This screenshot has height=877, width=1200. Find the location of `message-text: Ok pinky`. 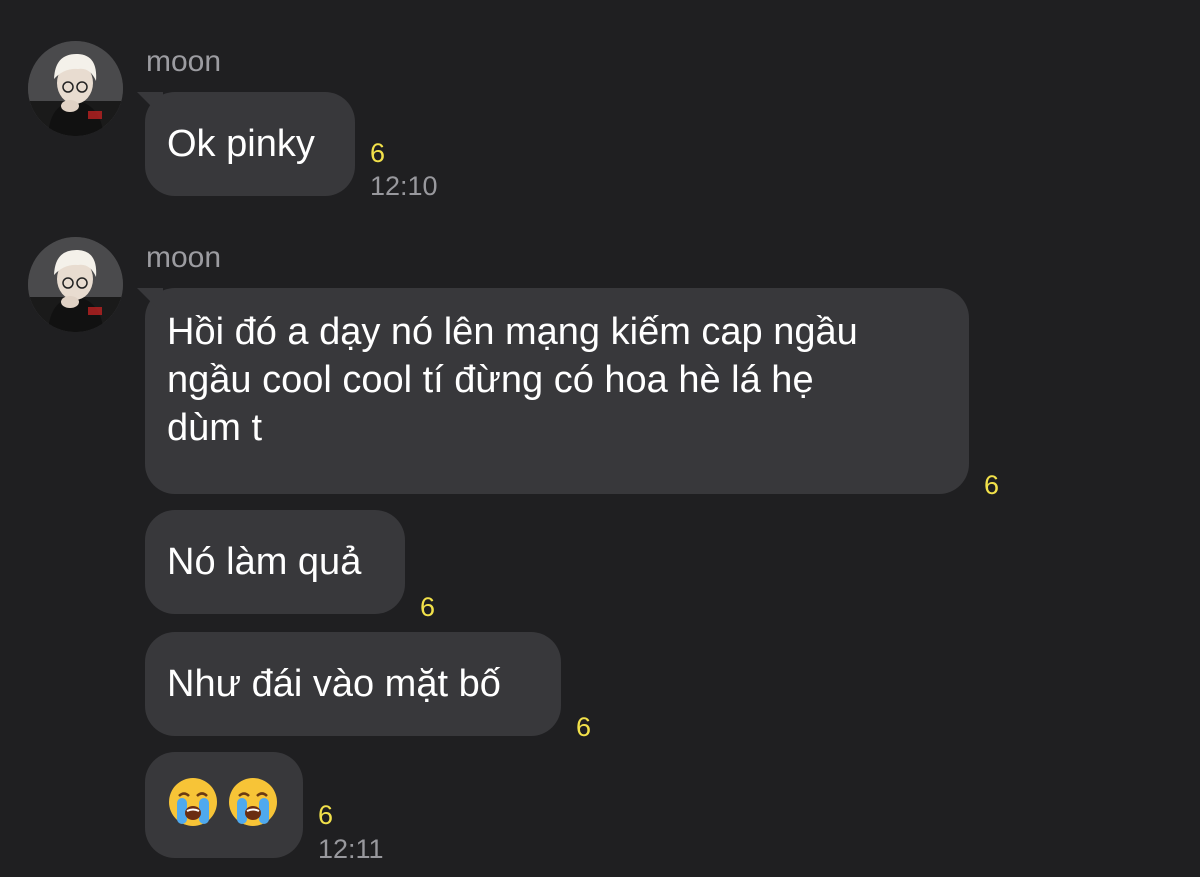

message-text: Ok pinky is located at coordinates (241, 144).